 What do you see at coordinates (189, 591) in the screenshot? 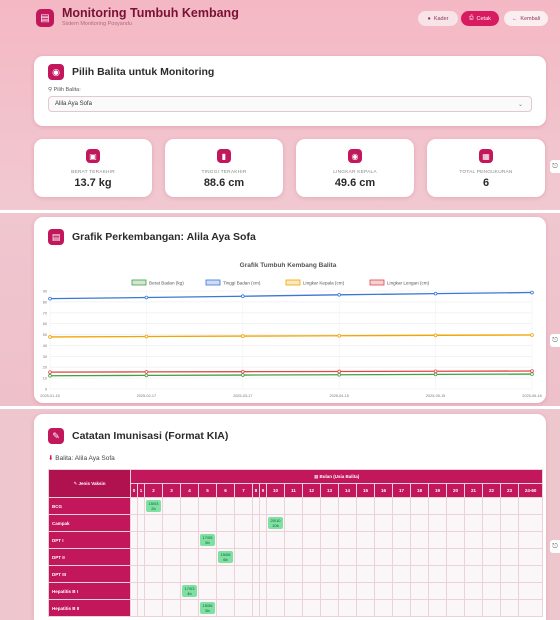
I see `immunization-cell: 17/03 4b` at bounding box center [189, 591].